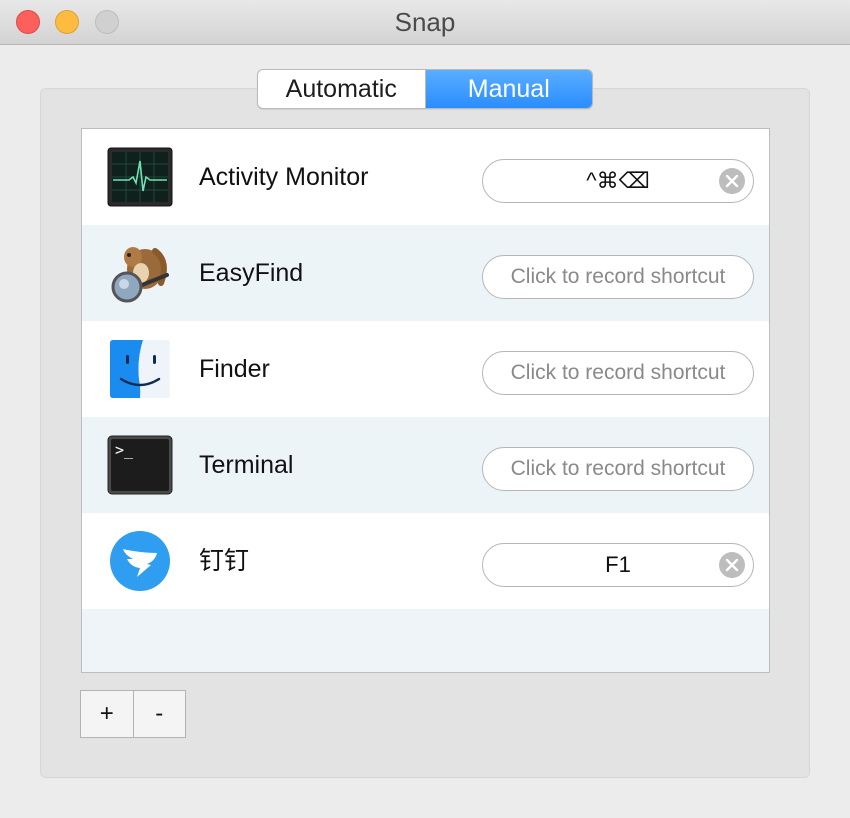 This screenshot has width=850, height=818. I want to click on mode-segmented-control: Automatic Manual, so click(425, 89).